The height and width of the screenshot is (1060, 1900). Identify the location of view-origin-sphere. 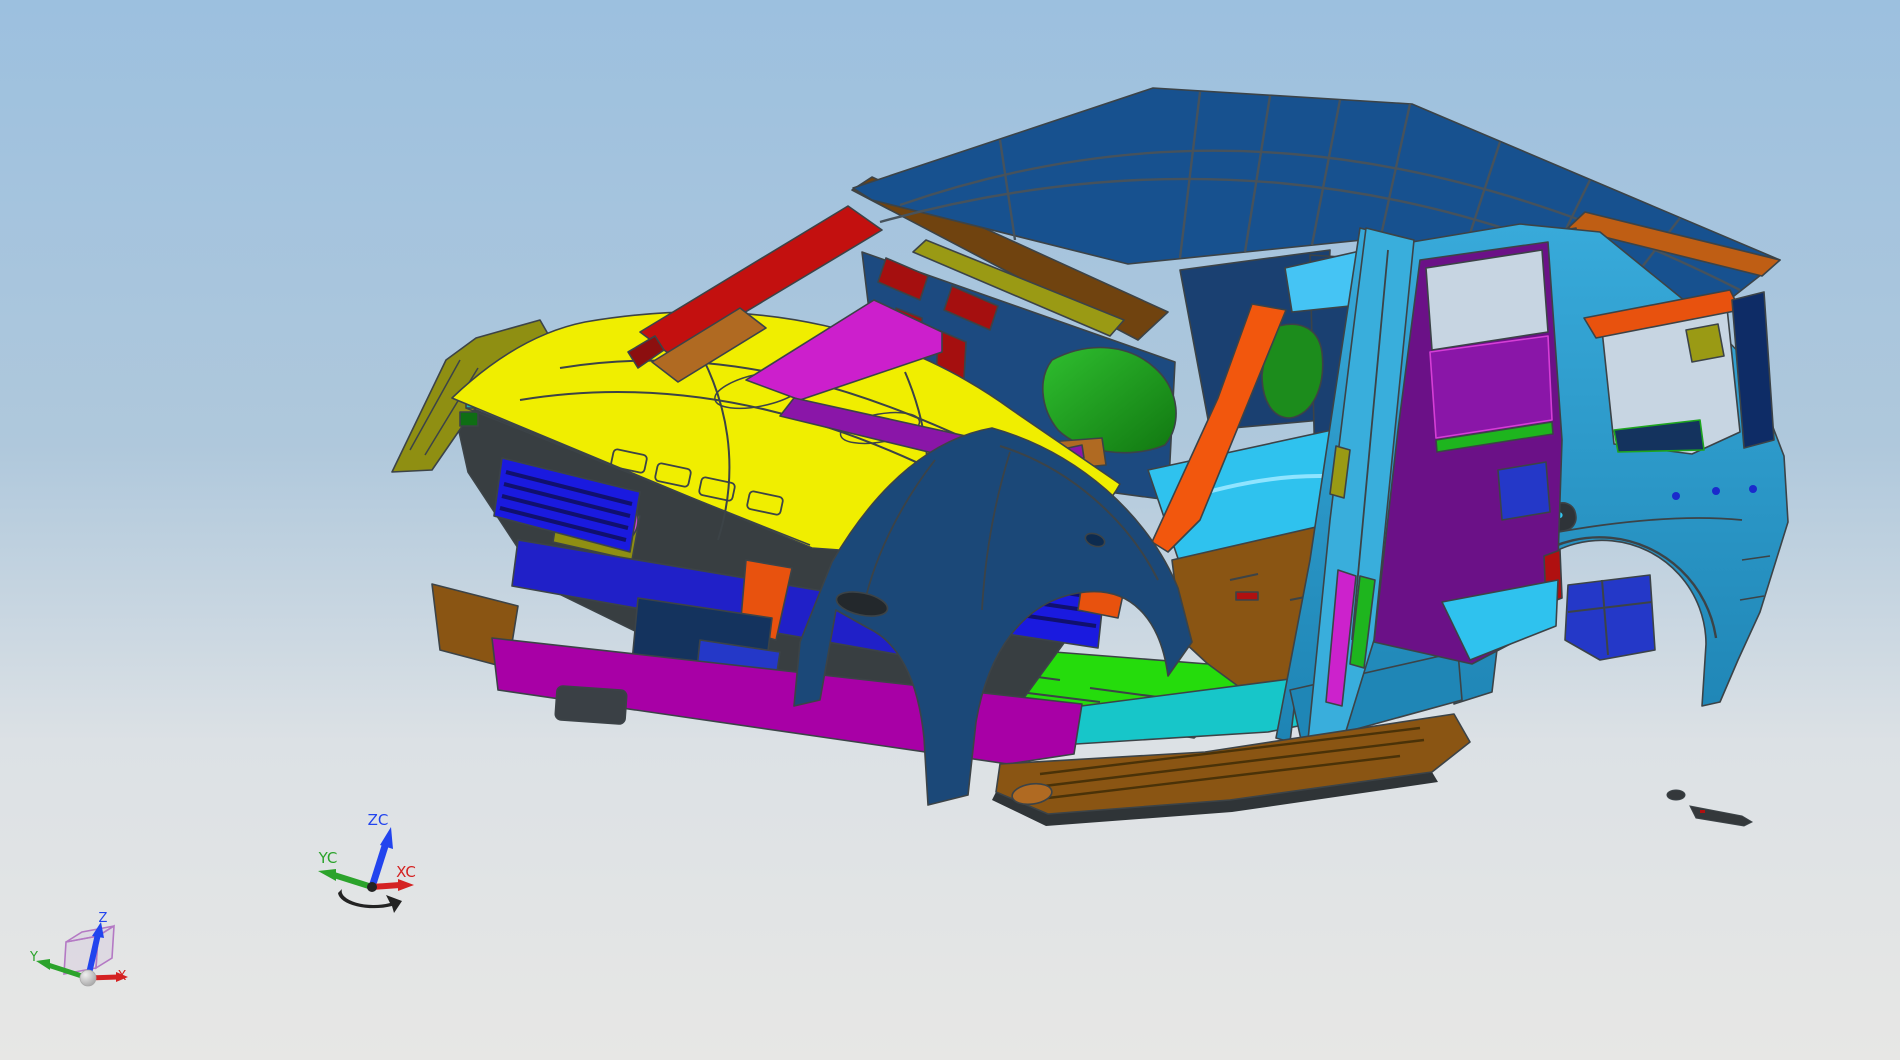
(88, 978).